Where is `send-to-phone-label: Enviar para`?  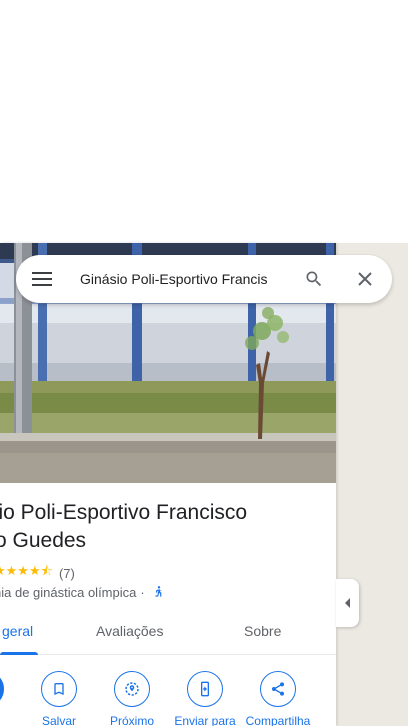
send-to-phone-label: Enviar para is located at coordinates (205, 720).